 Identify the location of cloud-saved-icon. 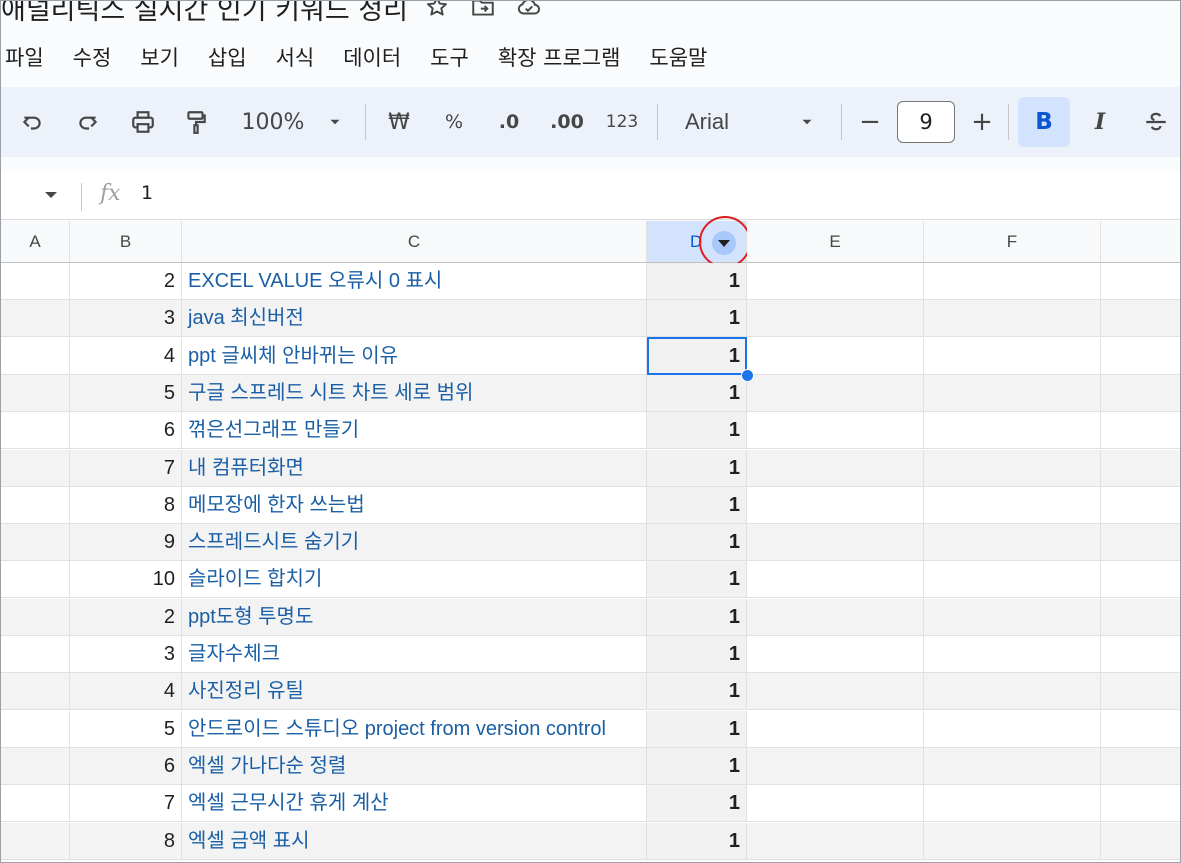
(529, 12).